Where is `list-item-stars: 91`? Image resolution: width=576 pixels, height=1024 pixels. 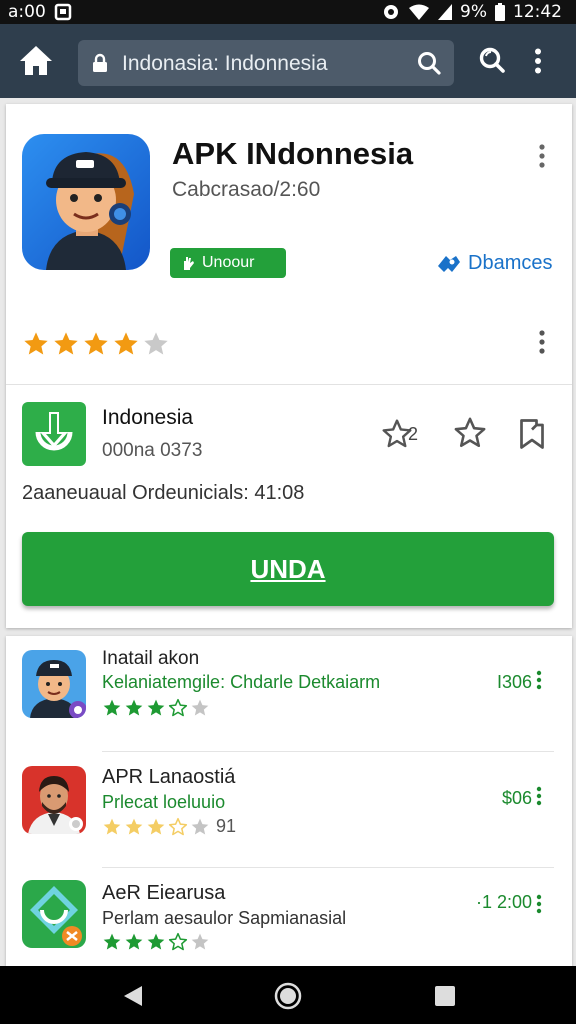 list-item-stars: 91 is located at coordinates (169, 826).